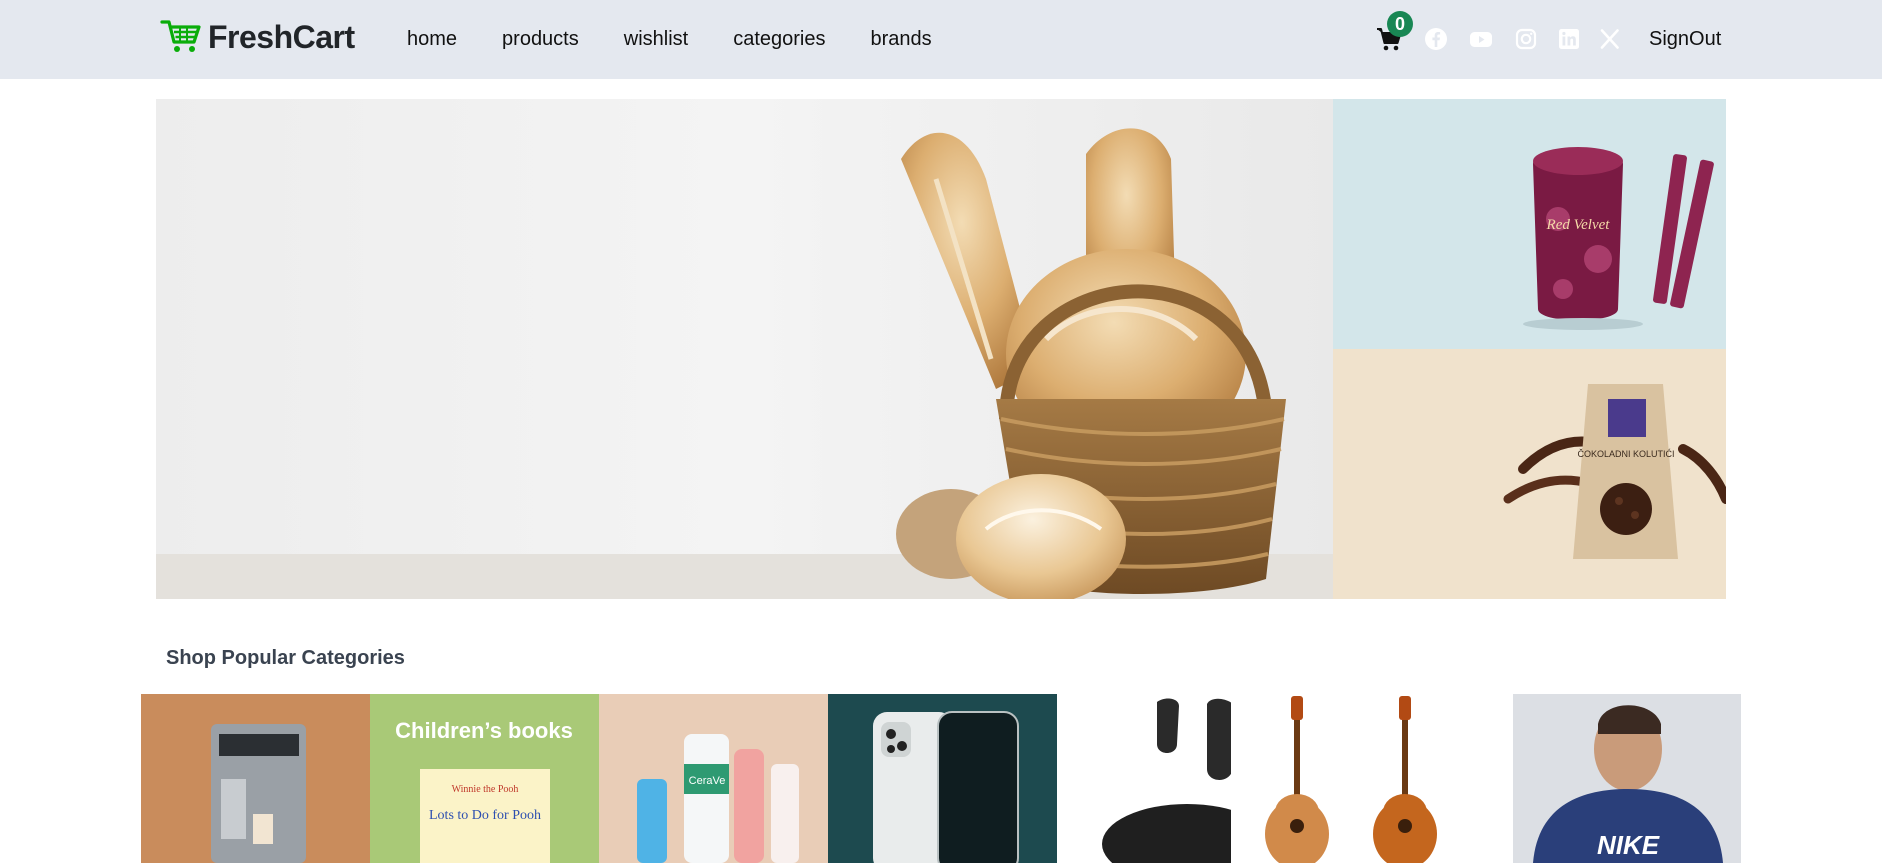  What do you see at coordinates (1685, 39) in the screenshot?
I see `signout-link: SignOut` at bounding box center [1685, 39].